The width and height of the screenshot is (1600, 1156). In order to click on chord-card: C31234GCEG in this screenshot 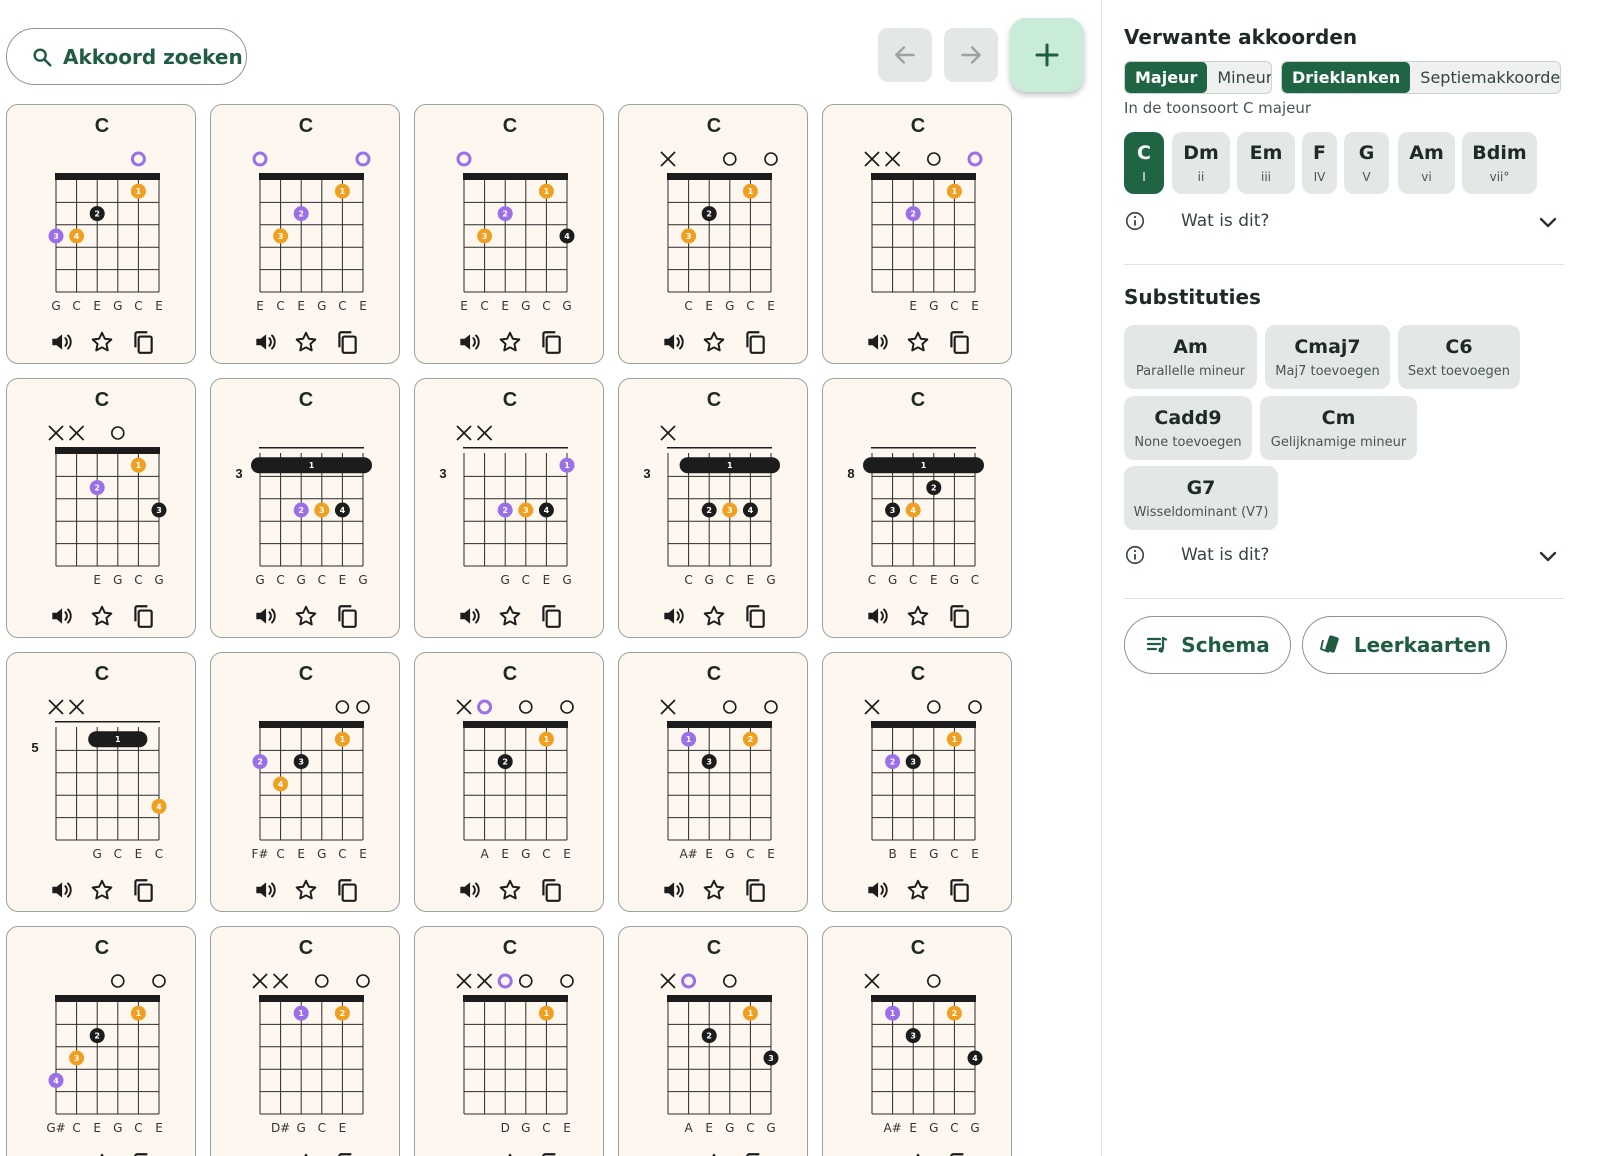, I will do `click(509, 508)`.